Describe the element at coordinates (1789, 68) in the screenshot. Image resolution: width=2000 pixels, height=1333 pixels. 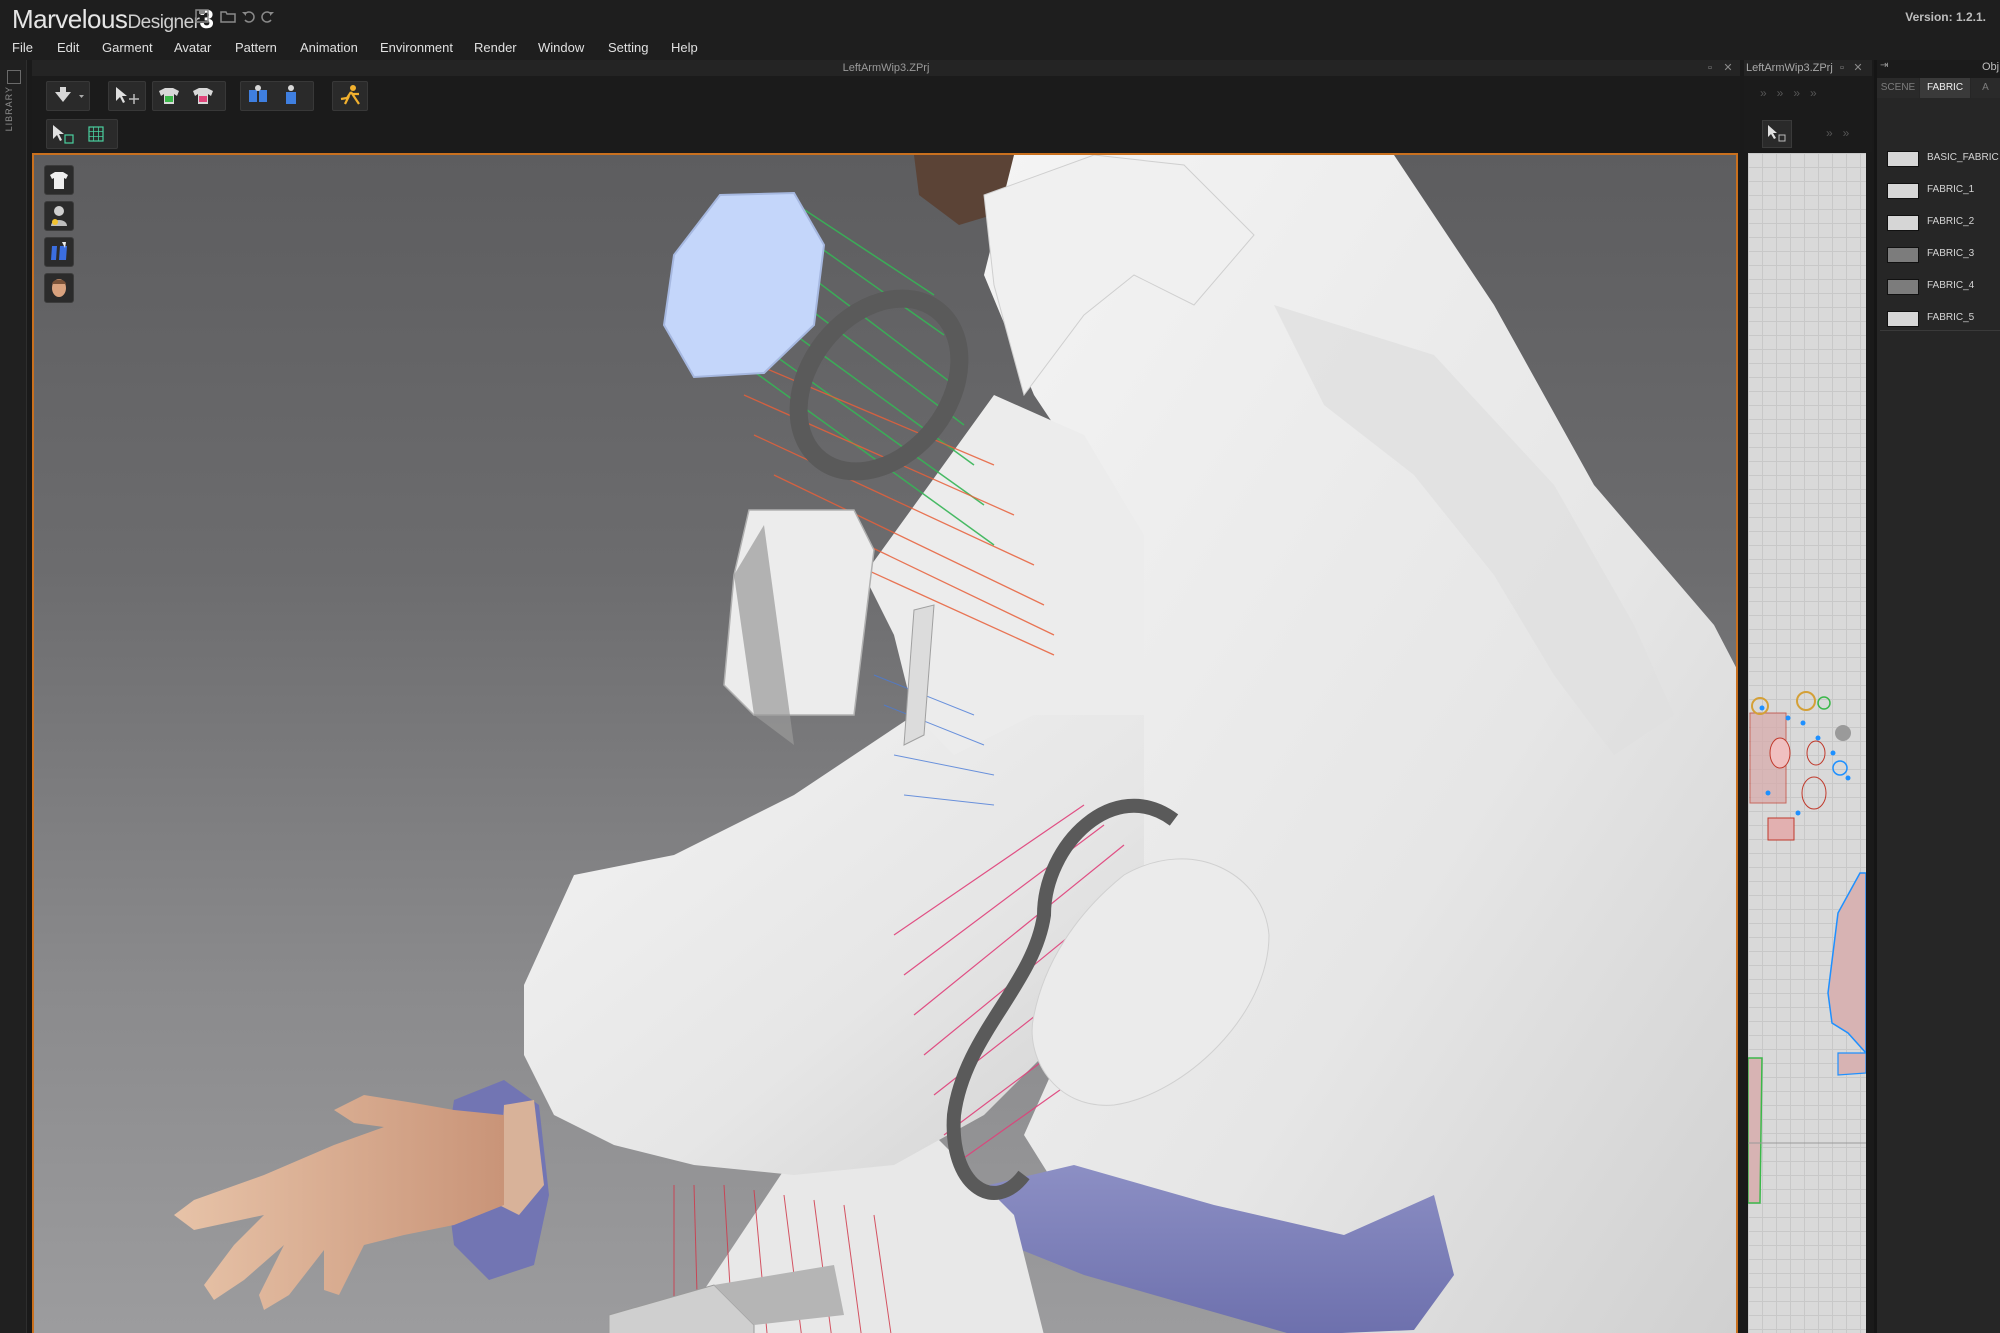
I see `window2d-title: LeftArmWip3.ZPrj` at that location.